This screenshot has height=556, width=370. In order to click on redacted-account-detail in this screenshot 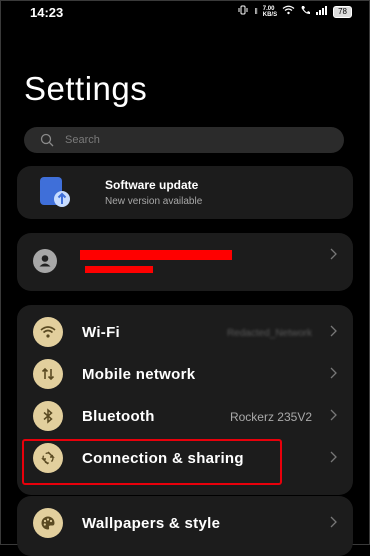, I will do `click(119, 269)`.